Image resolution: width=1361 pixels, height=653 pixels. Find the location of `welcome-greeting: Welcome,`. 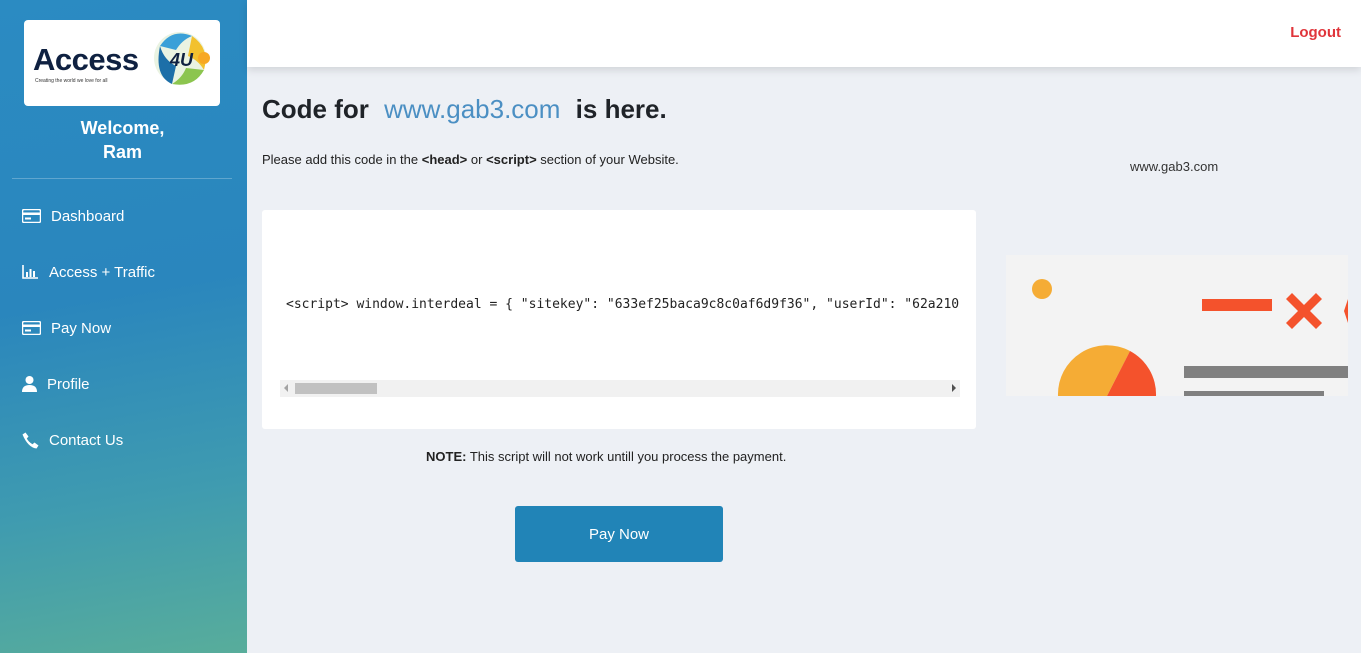

welcome-greeting: Welcome, is located at coordinates (122, 128).